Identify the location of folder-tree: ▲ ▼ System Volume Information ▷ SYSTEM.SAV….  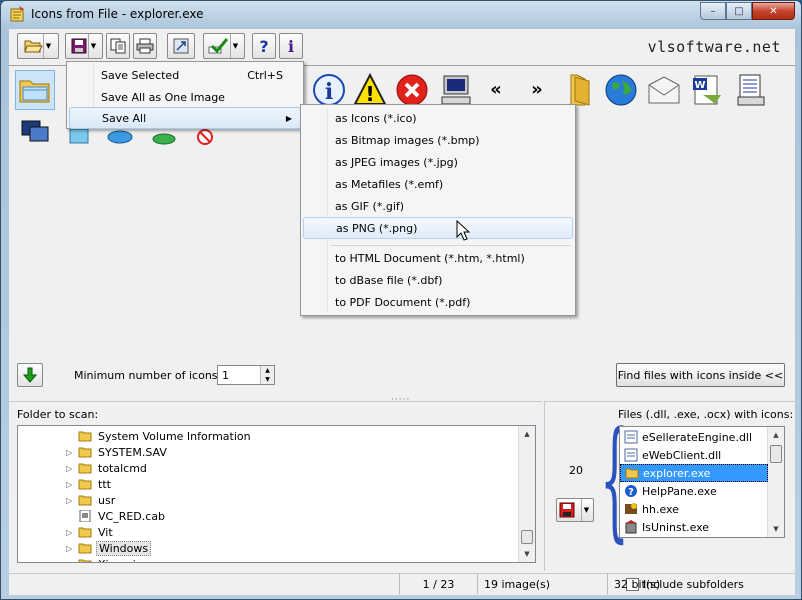
(276, 494).